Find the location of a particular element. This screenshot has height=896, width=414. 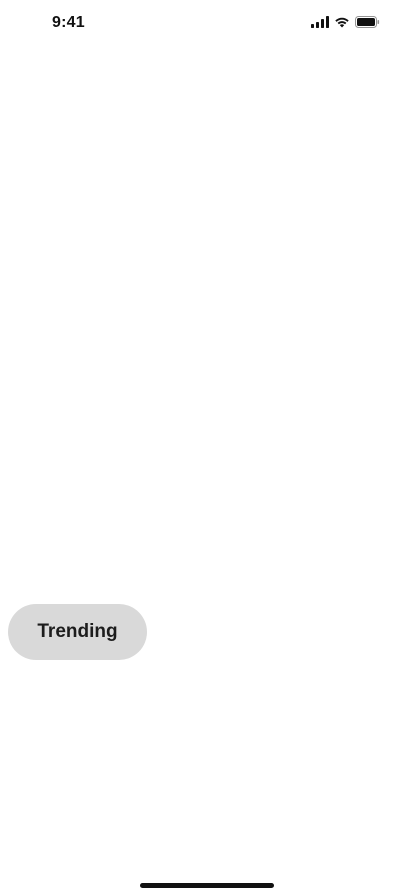

status-icons is located at coordinates (345, 22).